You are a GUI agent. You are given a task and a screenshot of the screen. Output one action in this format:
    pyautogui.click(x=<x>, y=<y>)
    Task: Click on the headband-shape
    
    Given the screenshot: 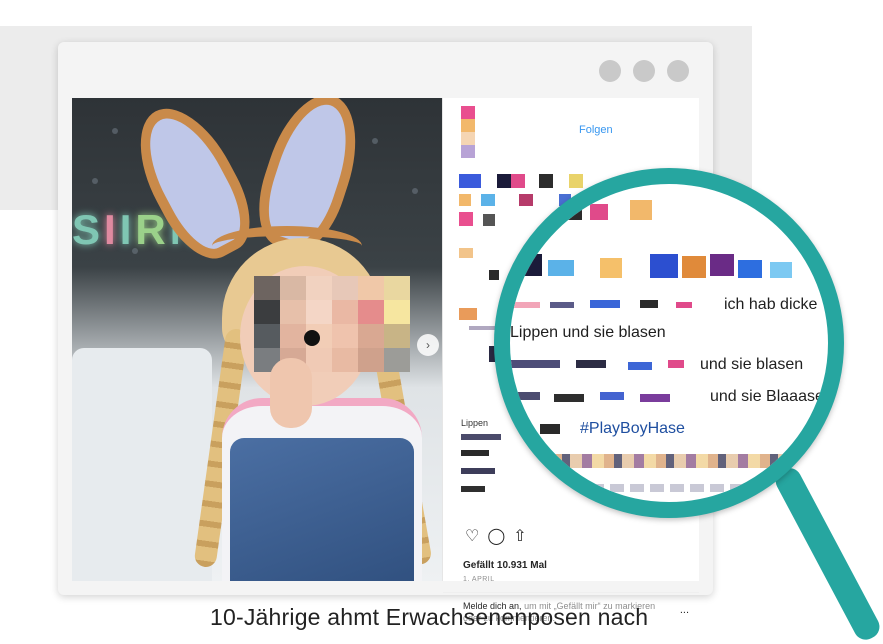 What is the action you would take?
    pyautogui.click(x=287, y=246)
    